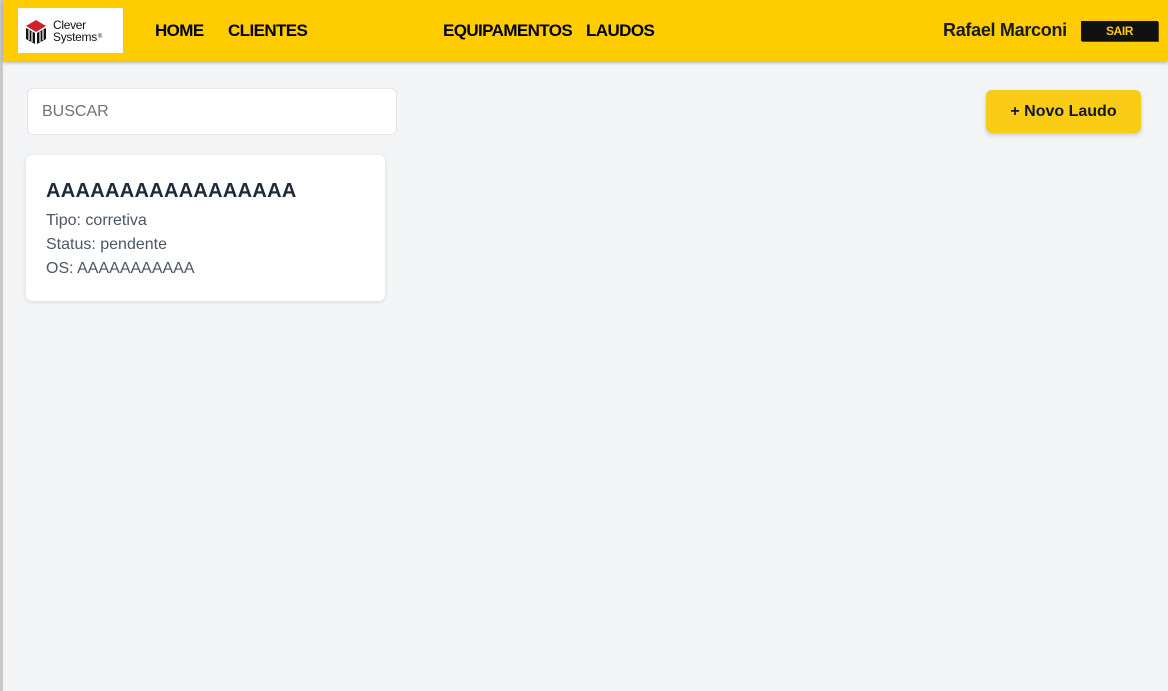 This screenshot has height=691, width=1168. Describe the element at coordinates (1005, 30) in the screenshot. I see `user-name: Rafael Marconi` at that location.